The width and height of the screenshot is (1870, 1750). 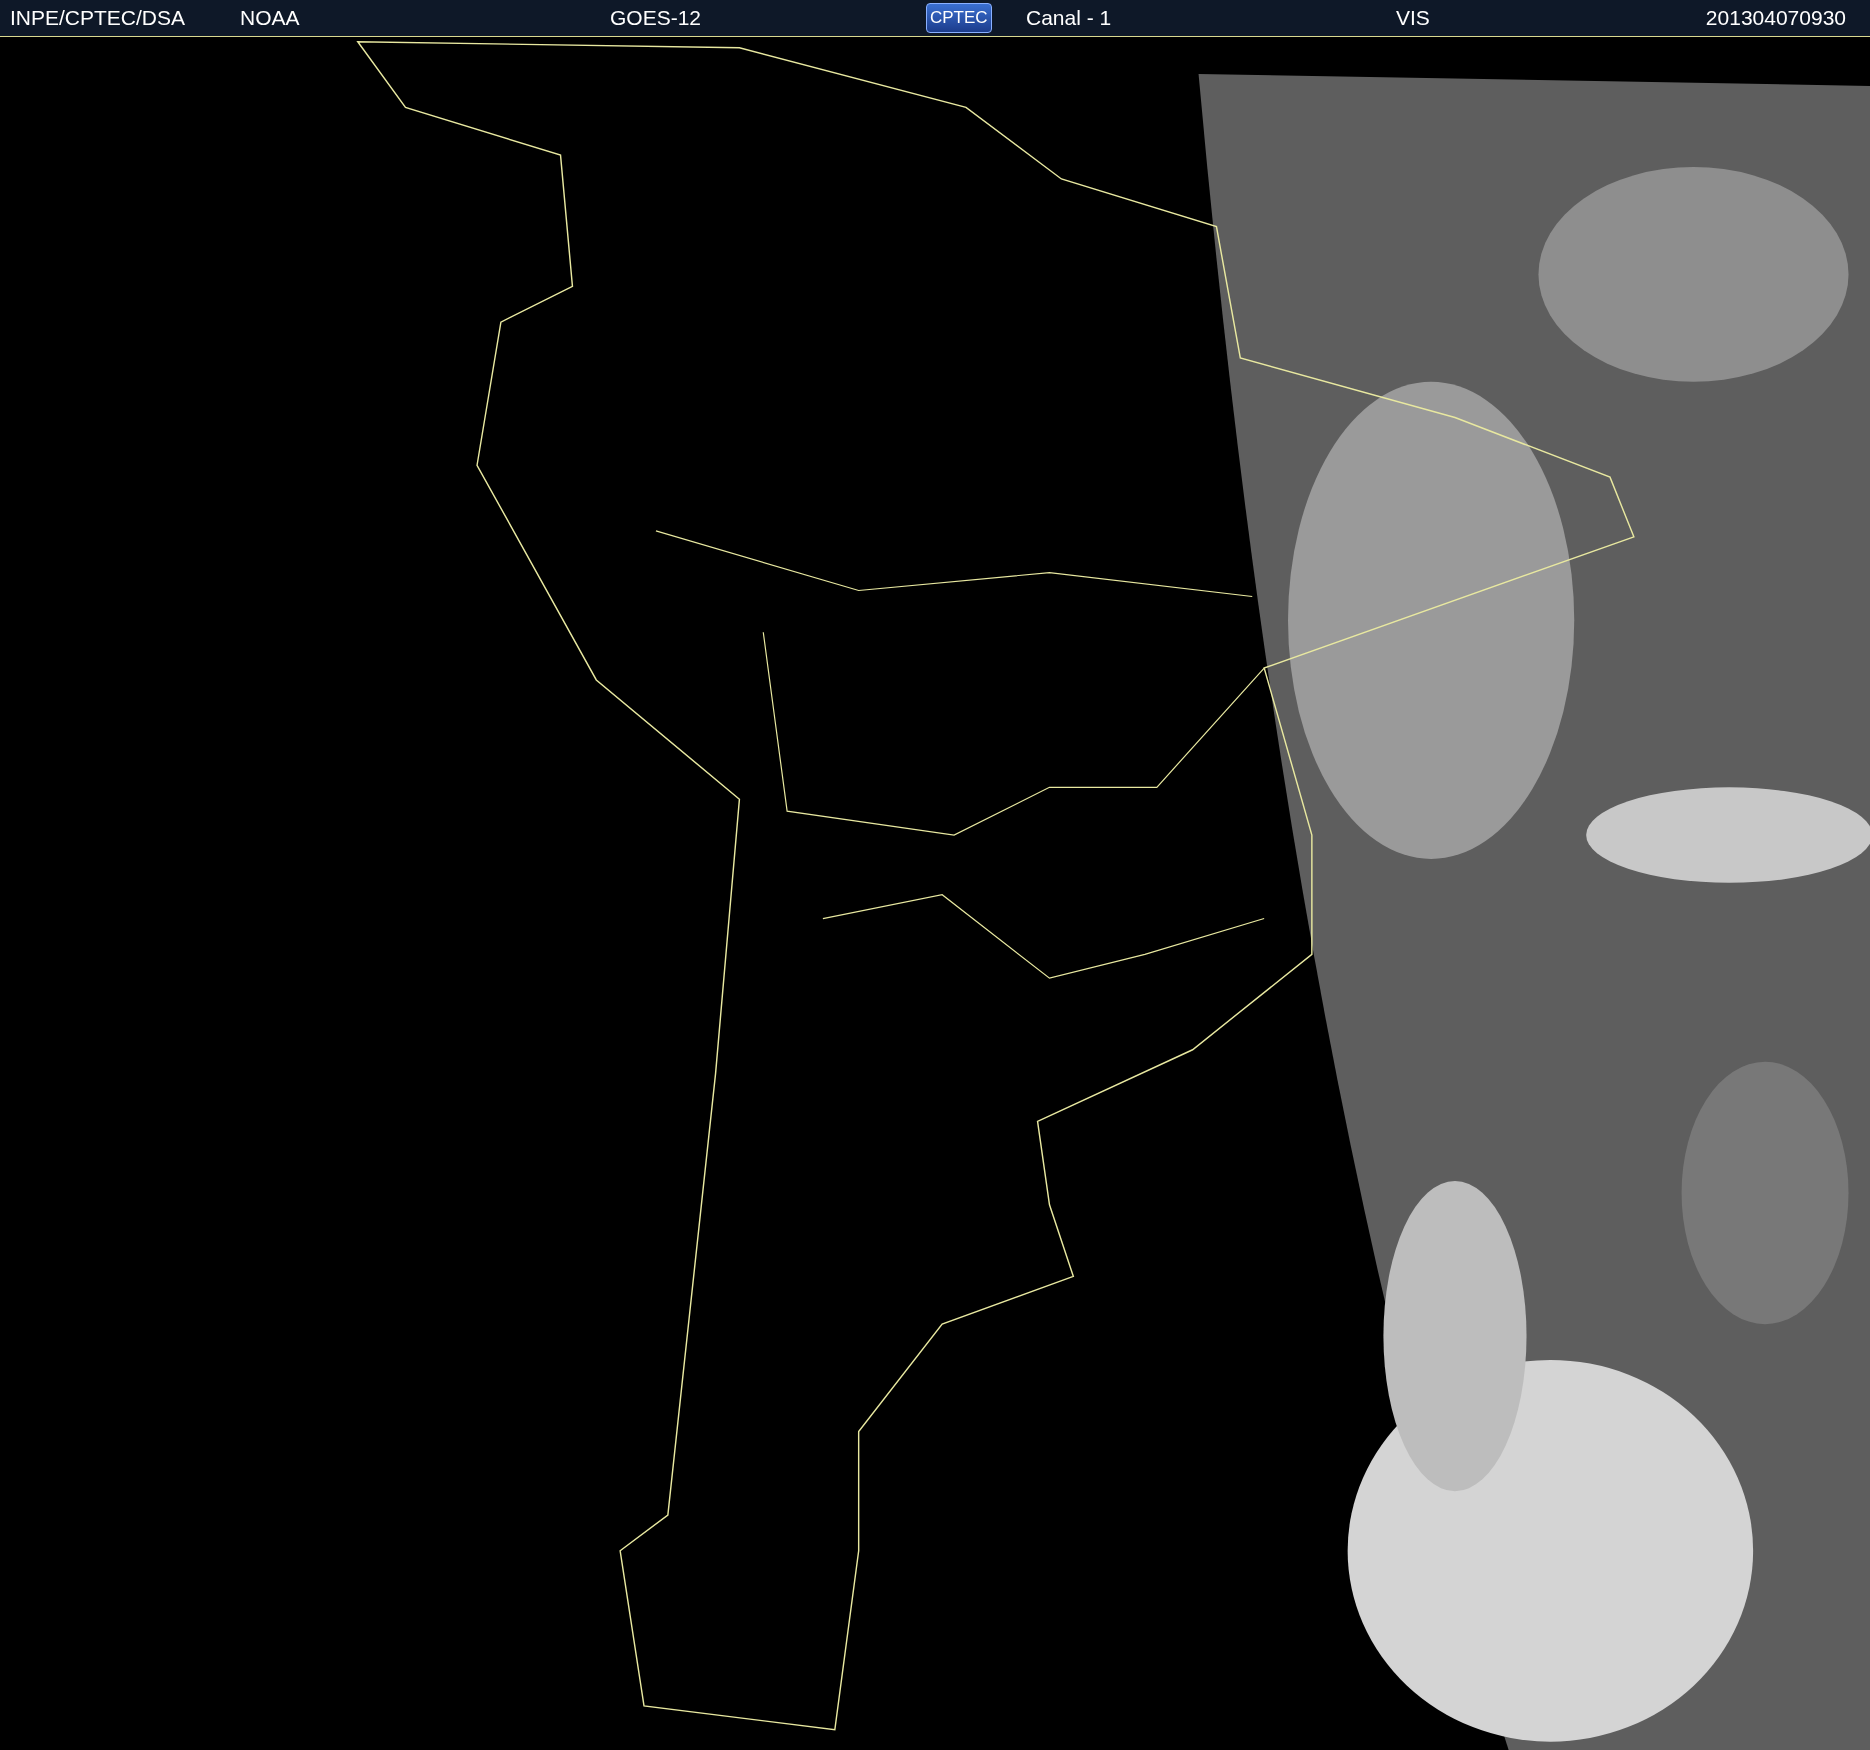 I want to click on header-label: INPE/CPTEC/DSA, so click(x=98, y=18).